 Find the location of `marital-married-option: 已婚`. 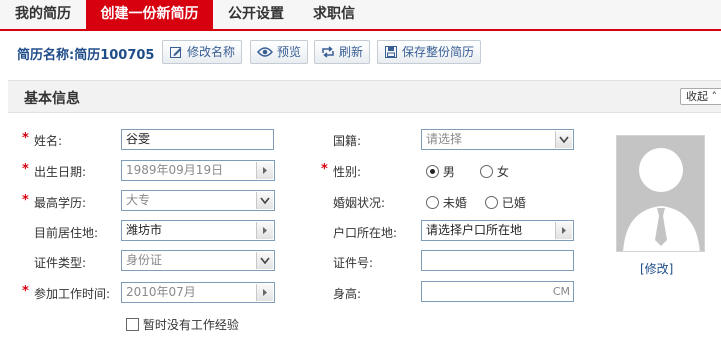

marital-married-option: 已婚 is located at coordinates (505, 202).